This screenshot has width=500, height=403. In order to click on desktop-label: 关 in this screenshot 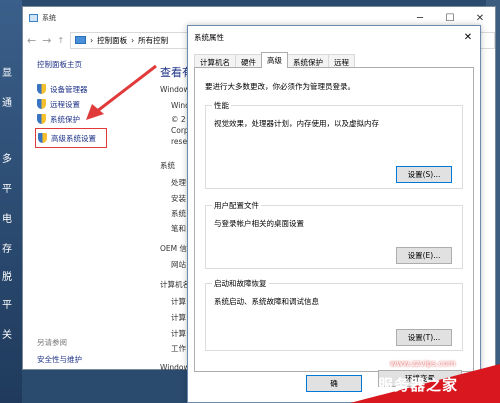, I will do `click(7, 335)`.